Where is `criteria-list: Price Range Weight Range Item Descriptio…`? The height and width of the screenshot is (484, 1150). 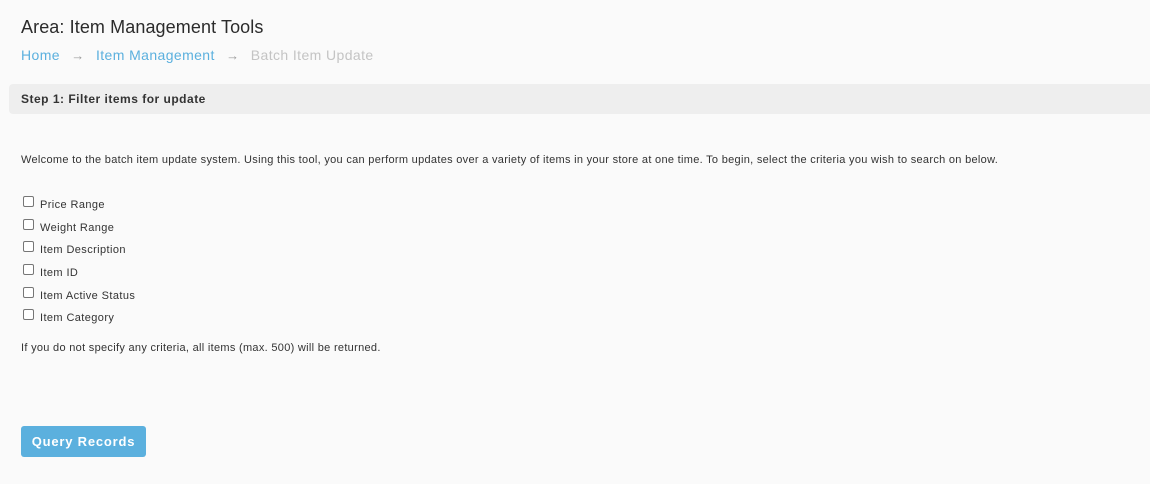 criteria-list: Price Range Weight Range Item Descriptio… is located at coordinates (79, 260).